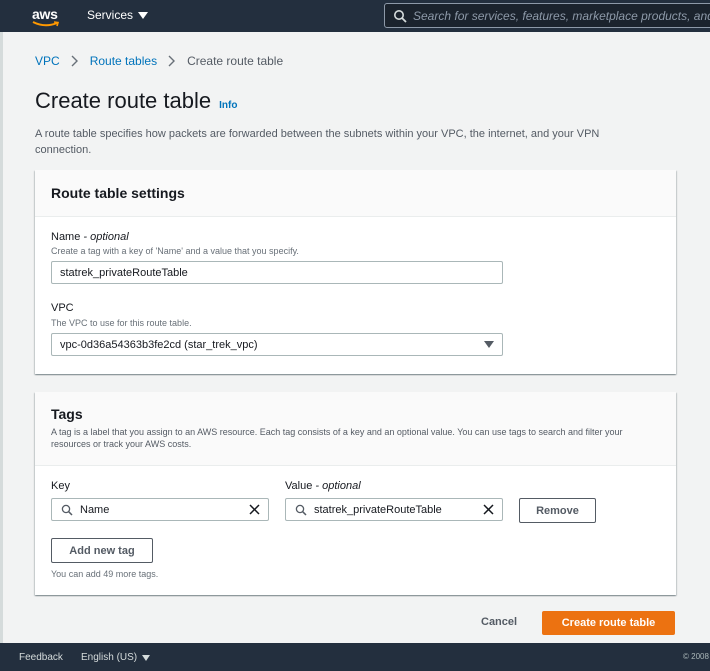  Describe the element at coordinates (277, 272) in the screenshot. I see `name-input: statrek_privateRouteTable` at that location.